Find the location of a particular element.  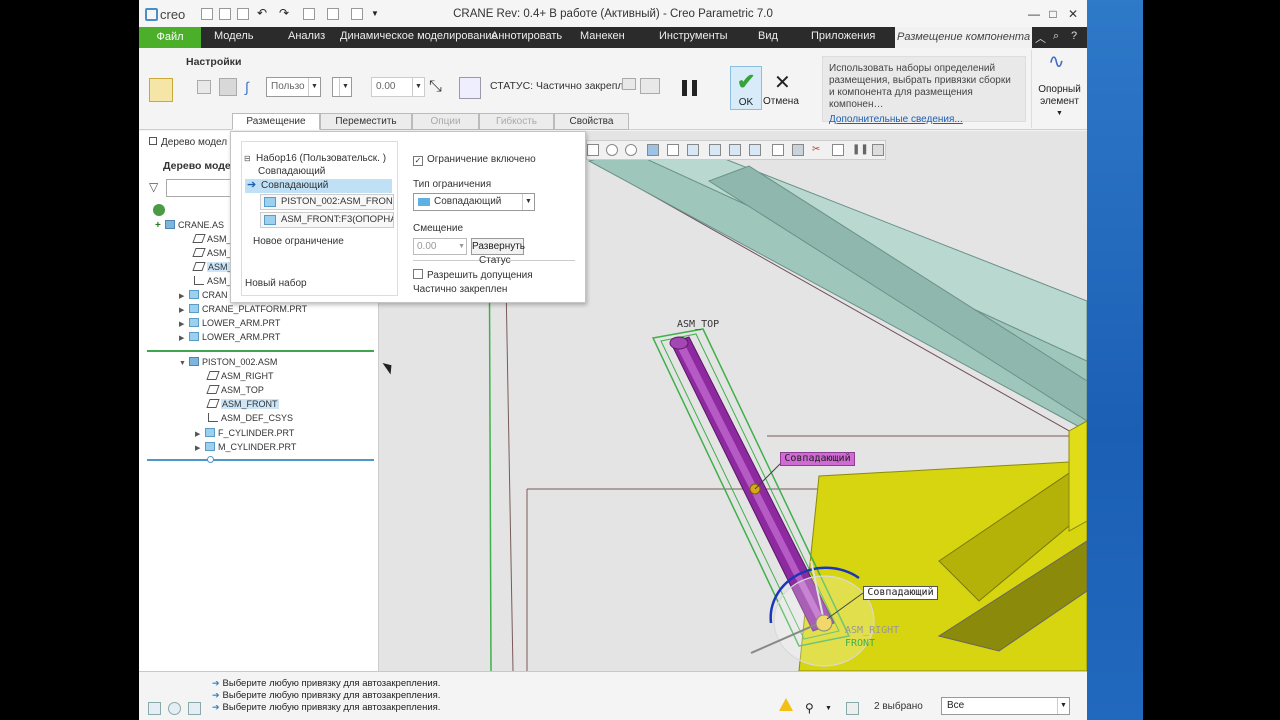

connection-type-combo: Пользо ▼ is located at coordinates (293, 87).